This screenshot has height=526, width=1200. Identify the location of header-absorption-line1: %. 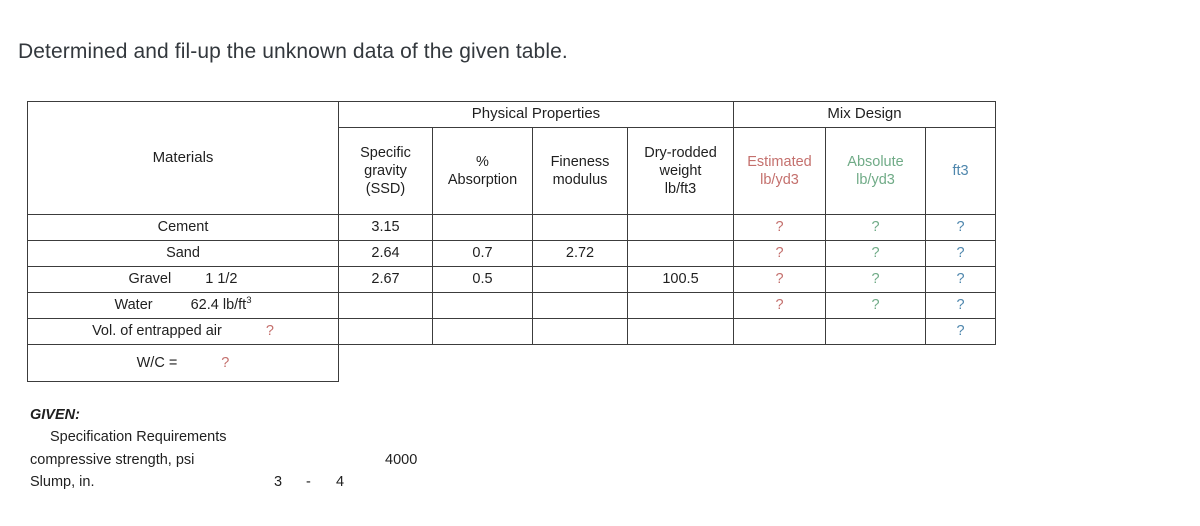
(482, 161).